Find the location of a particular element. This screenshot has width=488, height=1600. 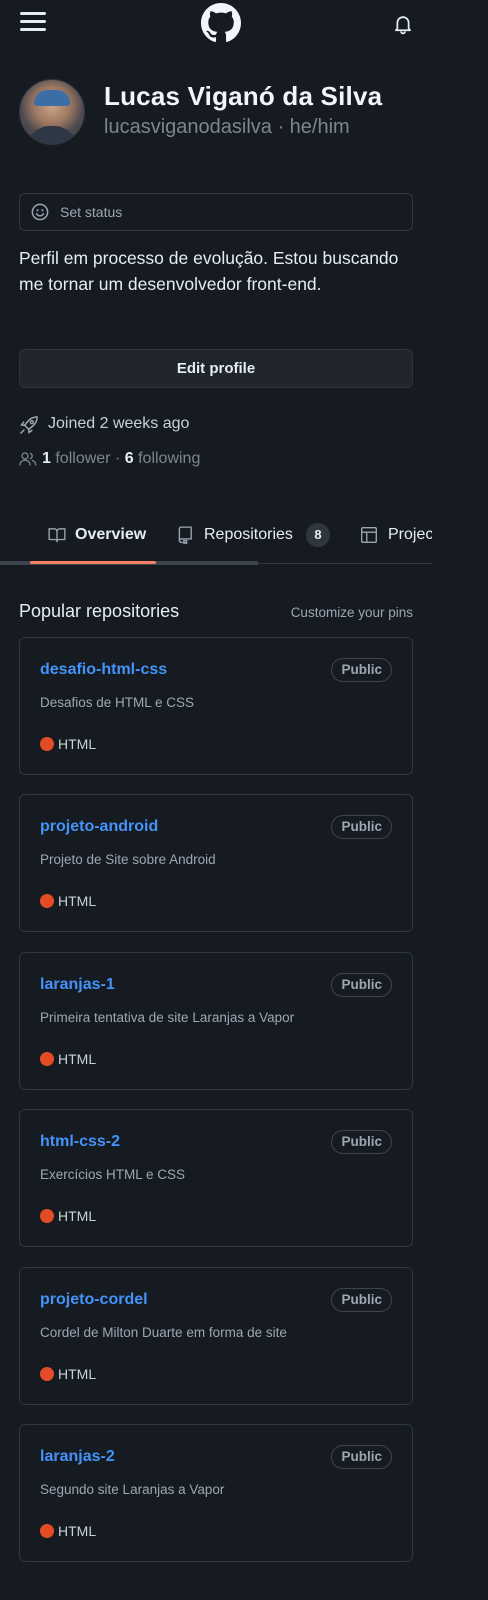

popular-repositories-heading: Popular repositories is located at coordinates (99, 611).